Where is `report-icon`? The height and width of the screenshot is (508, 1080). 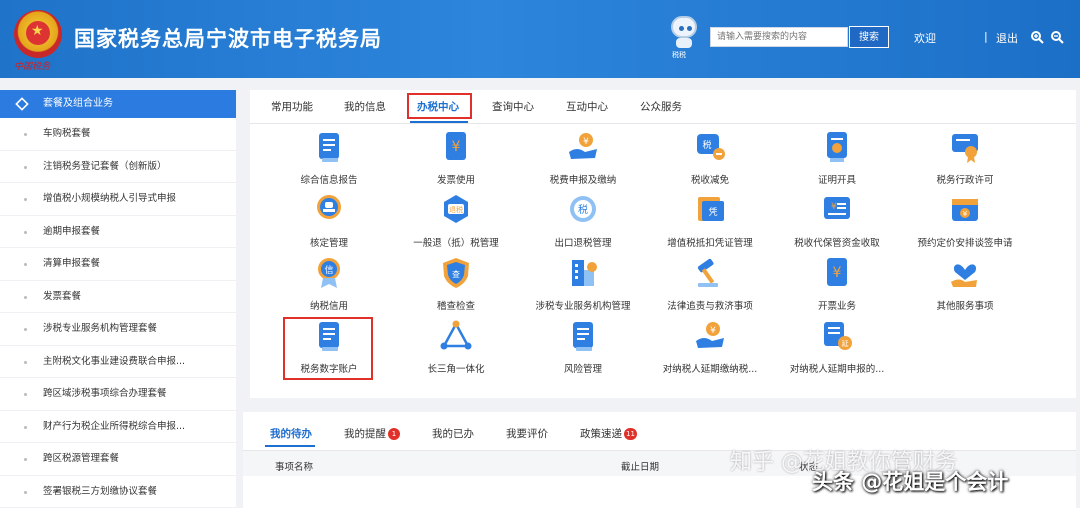
report-icon is located at coordinates (329, 147).